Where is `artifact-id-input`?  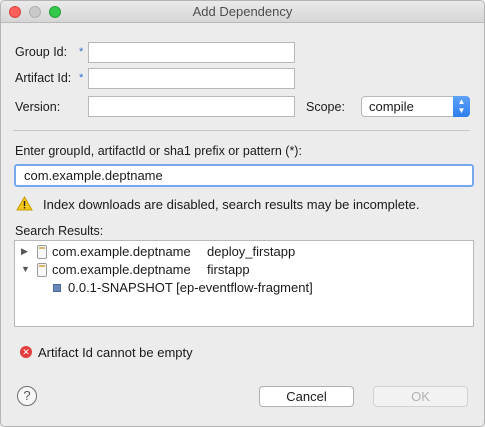 artifact-id-input is located at coordinates (191, 78).